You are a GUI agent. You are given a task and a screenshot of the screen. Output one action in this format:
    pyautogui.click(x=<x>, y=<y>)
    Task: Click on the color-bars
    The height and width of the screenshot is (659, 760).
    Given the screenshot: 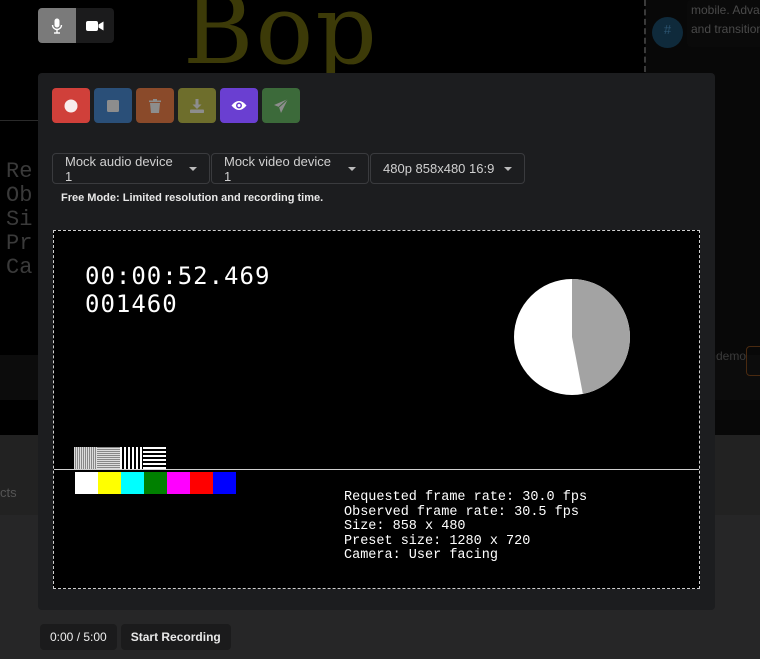 What is the action you would take?
    pyautogui.click(x=155, y=483)
    